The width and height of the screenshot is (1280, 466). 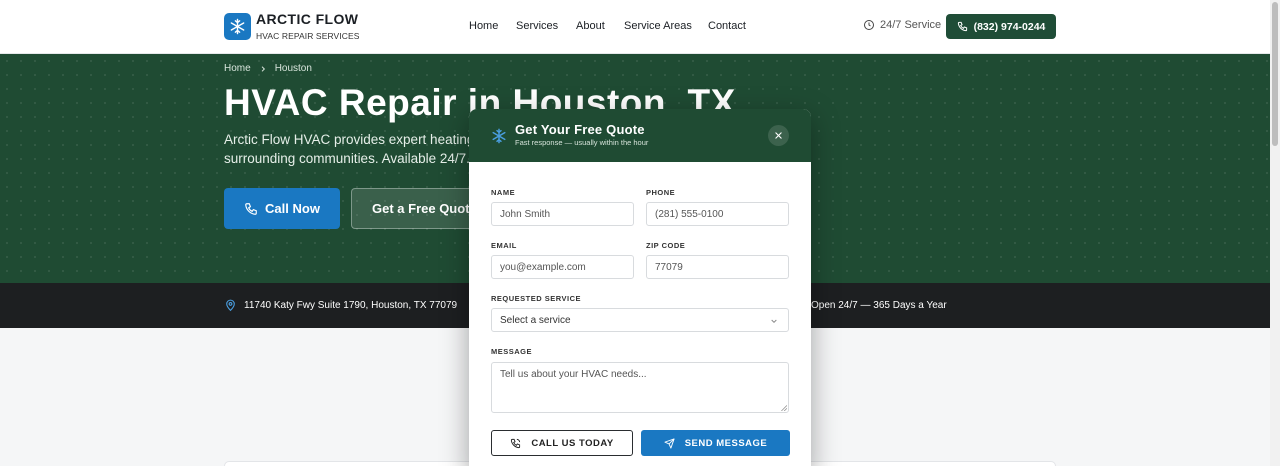 What do you see at coordinates (525, 214) in the screenshot?
I see `name-placeholder: John Smith` at bounding box center [525, 214].